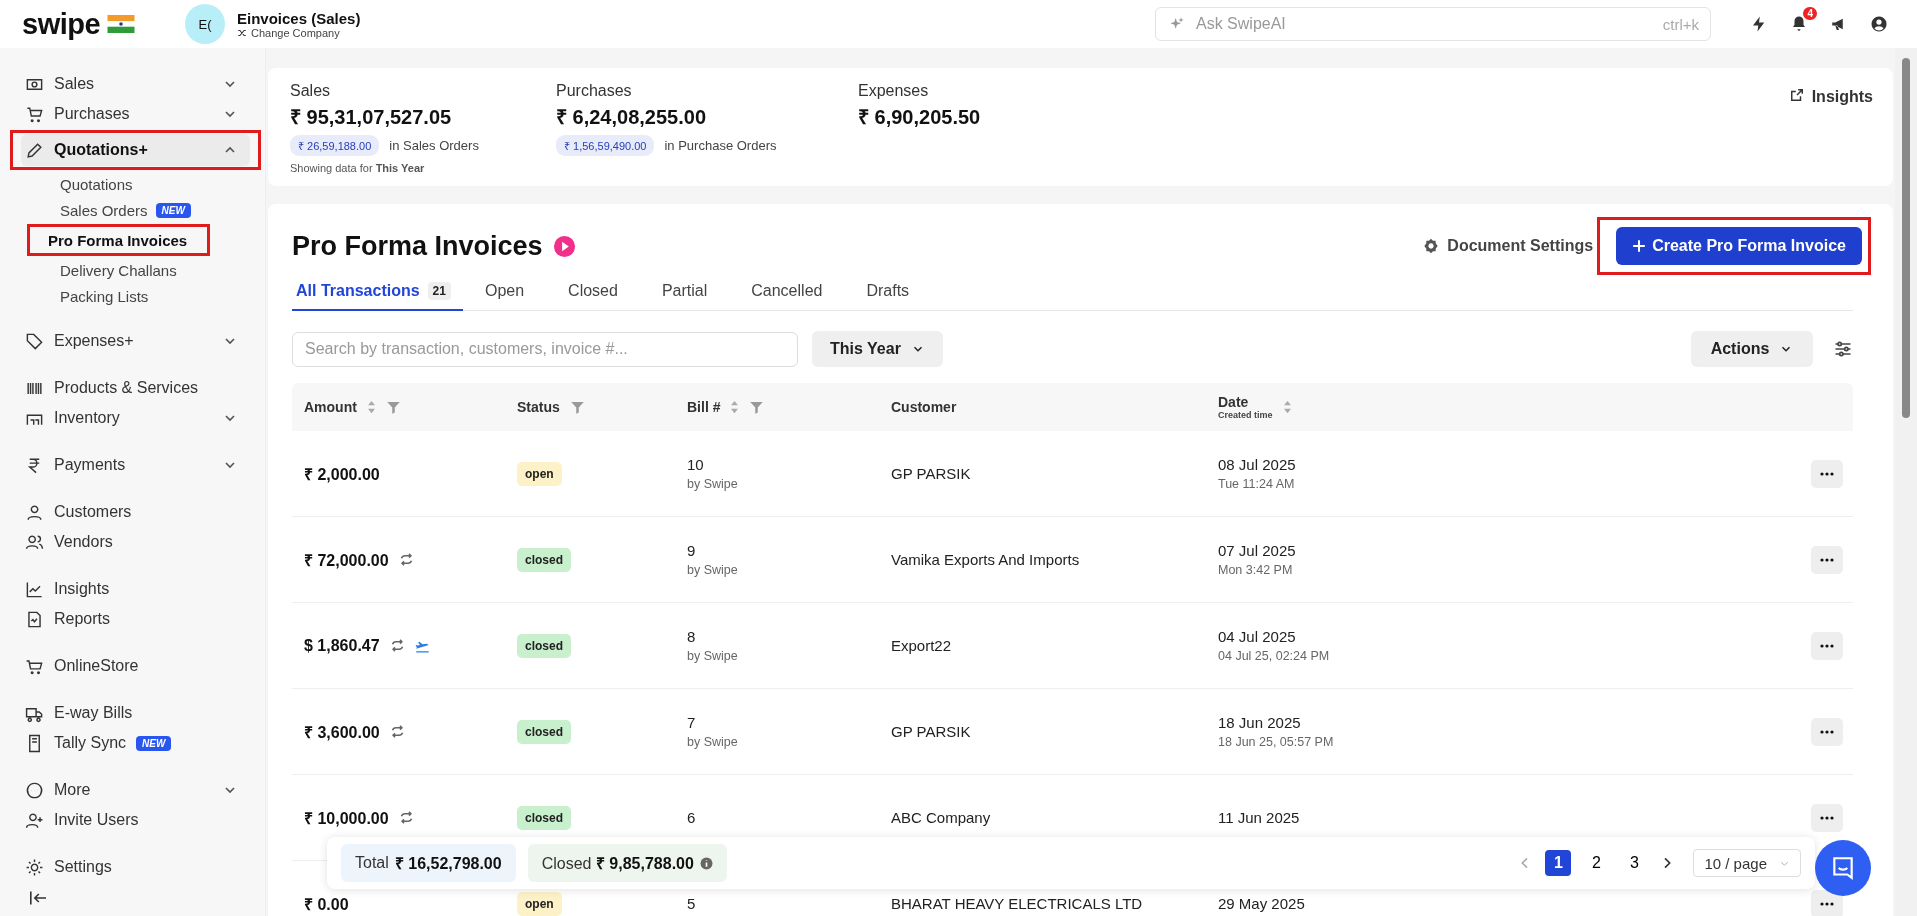 The width and height of the screenshot is (1917, 916). Describe the element at coordinates (1831, 97) in the screenshot. I see `insights-link: Insights` at that location.